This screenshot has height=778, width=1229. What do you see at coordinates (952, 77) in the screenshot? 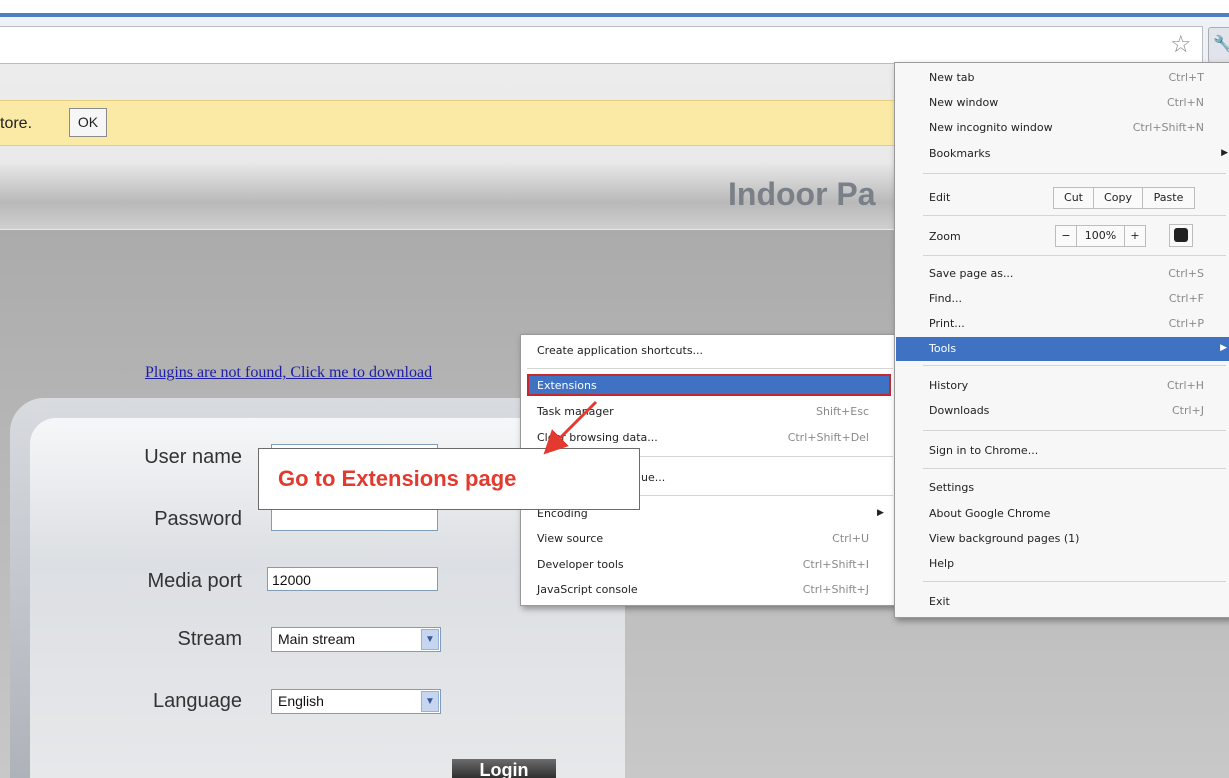
I see `menu-item-new-tab: New tab` at bounding box center [952, 77].